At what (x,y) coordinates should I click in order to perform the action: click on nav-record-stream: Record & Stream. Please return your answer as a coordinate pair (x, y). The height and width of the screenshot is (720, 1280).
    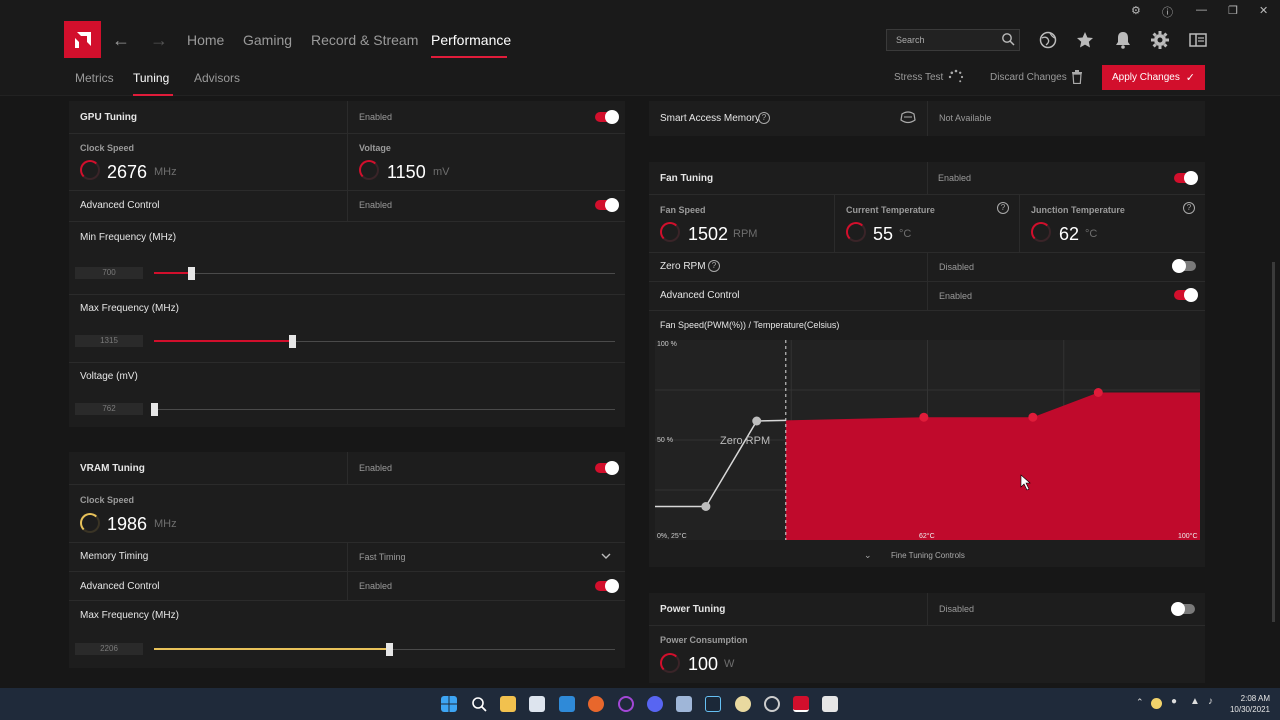
    Looking at the image, I should click on (364, 40).